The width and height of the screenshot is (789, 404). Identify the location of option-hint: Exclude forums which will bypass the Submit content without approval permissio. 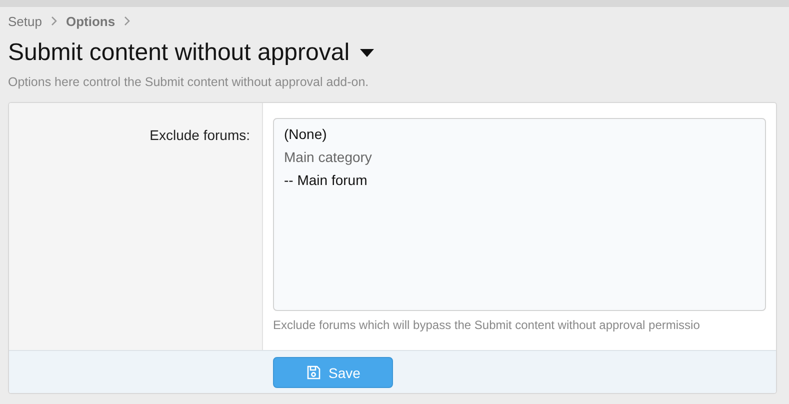
(487, 325).